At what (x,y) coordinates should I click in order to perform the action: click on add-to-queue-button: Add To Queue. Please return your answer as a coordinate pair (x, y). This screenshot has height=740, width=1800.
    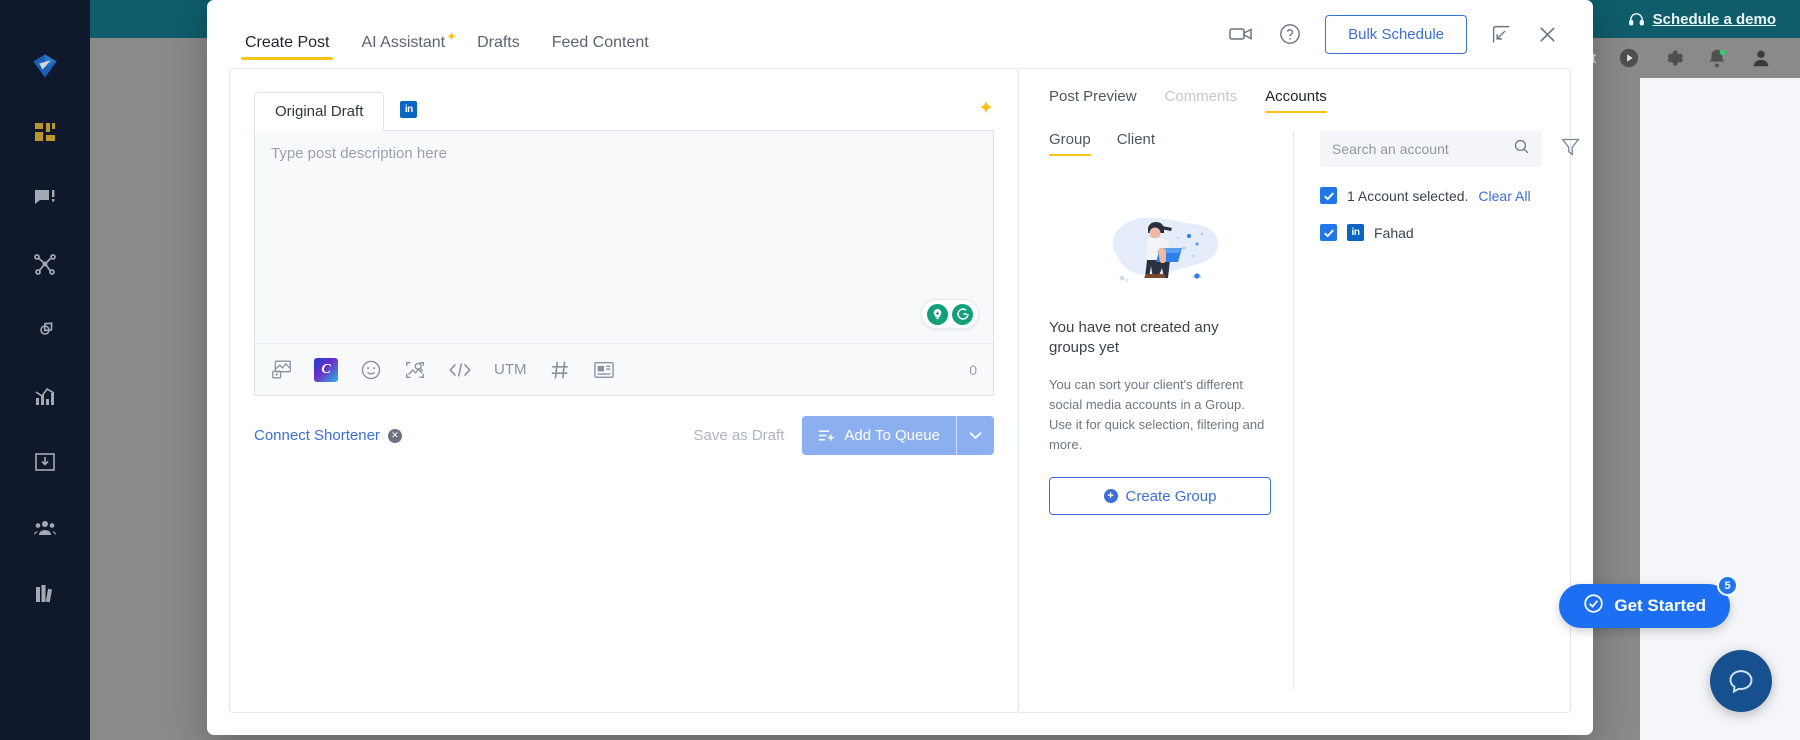
    Looking at the image, I should click on (879, 435).